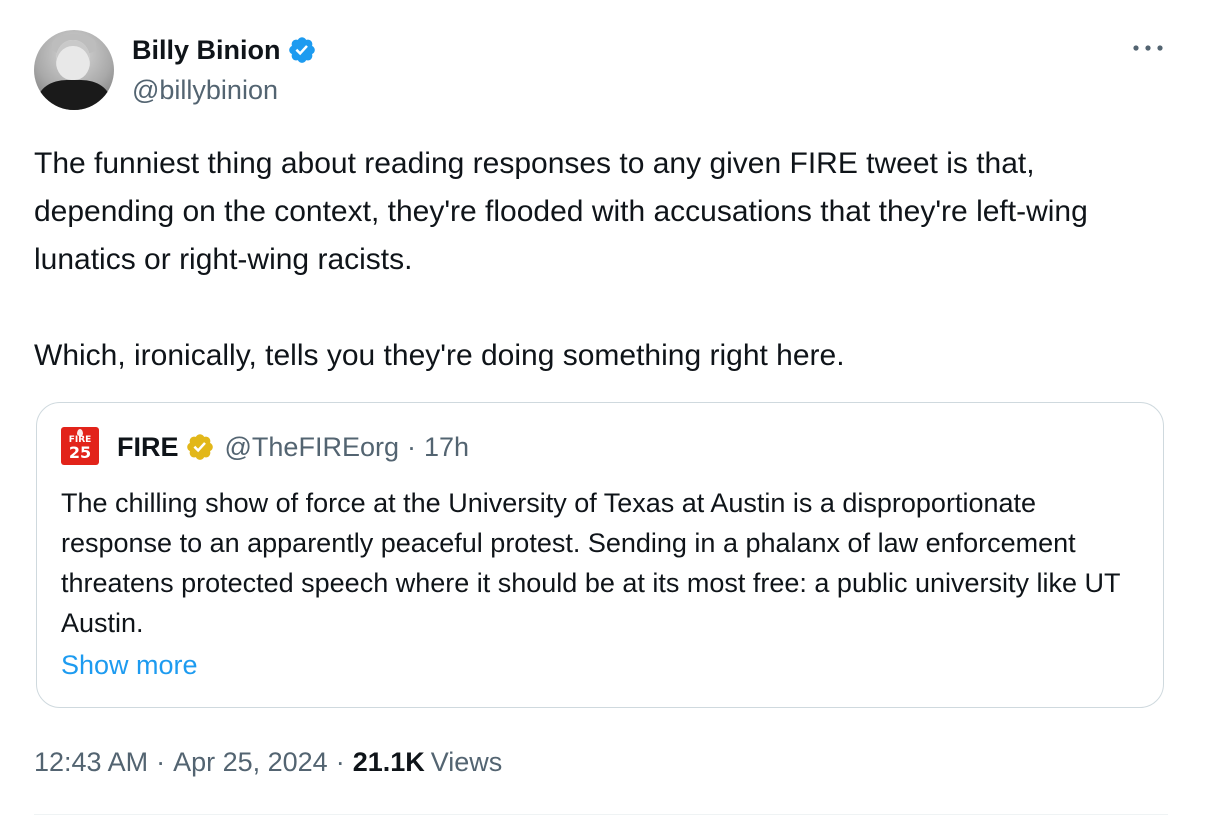  I want to click on quoted-author-handle: @TheFIREorg, so click(312, 447).